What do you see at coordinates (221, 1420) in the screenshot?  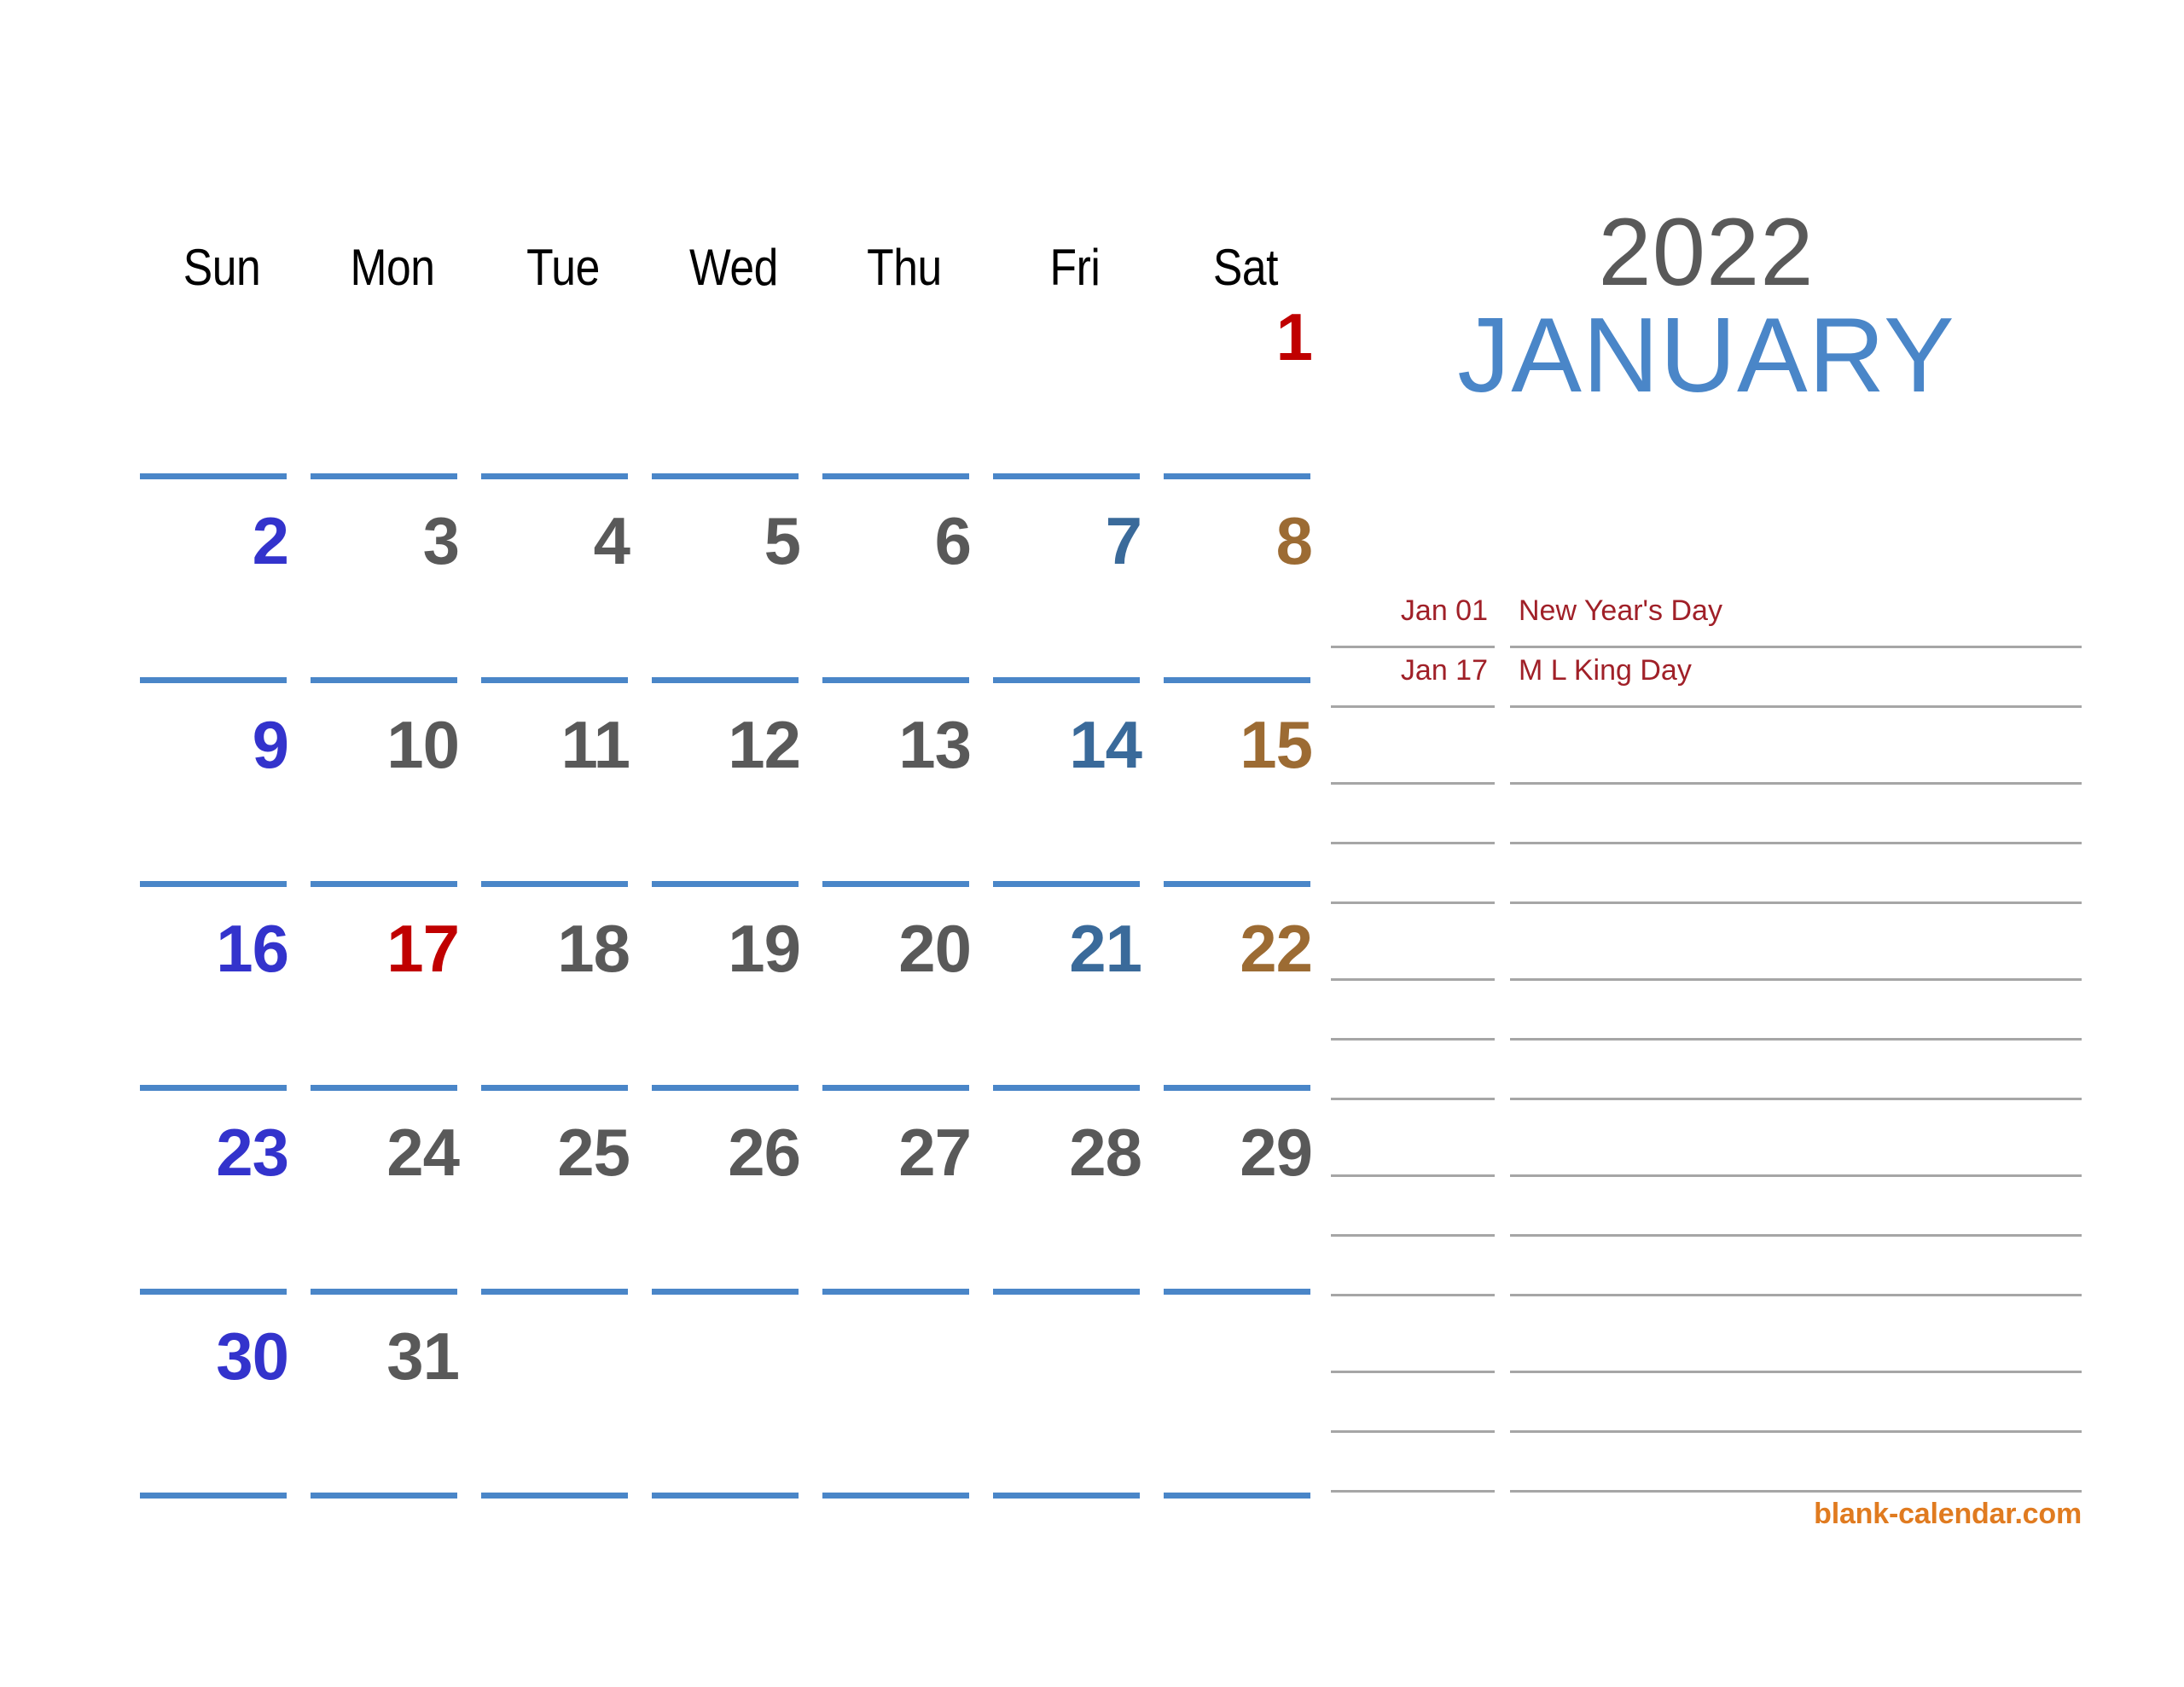 I see `day-cell-30: 30` at bounding box center [221, 1420].